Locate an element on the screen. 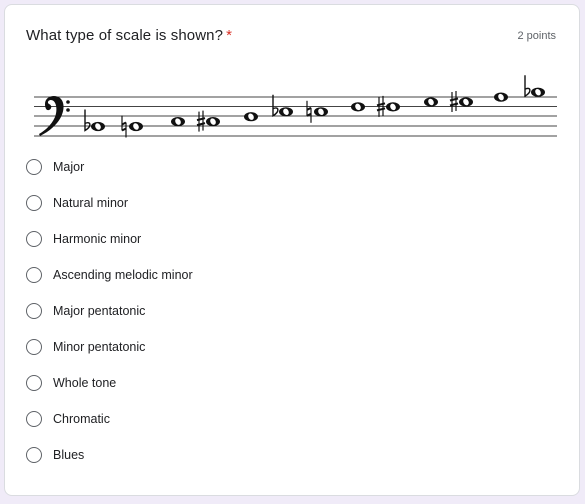 Image resolution: width=585 pixels, height=504 pixels. option-whole-tone: Whole tone is located at coordinates (71, 383).